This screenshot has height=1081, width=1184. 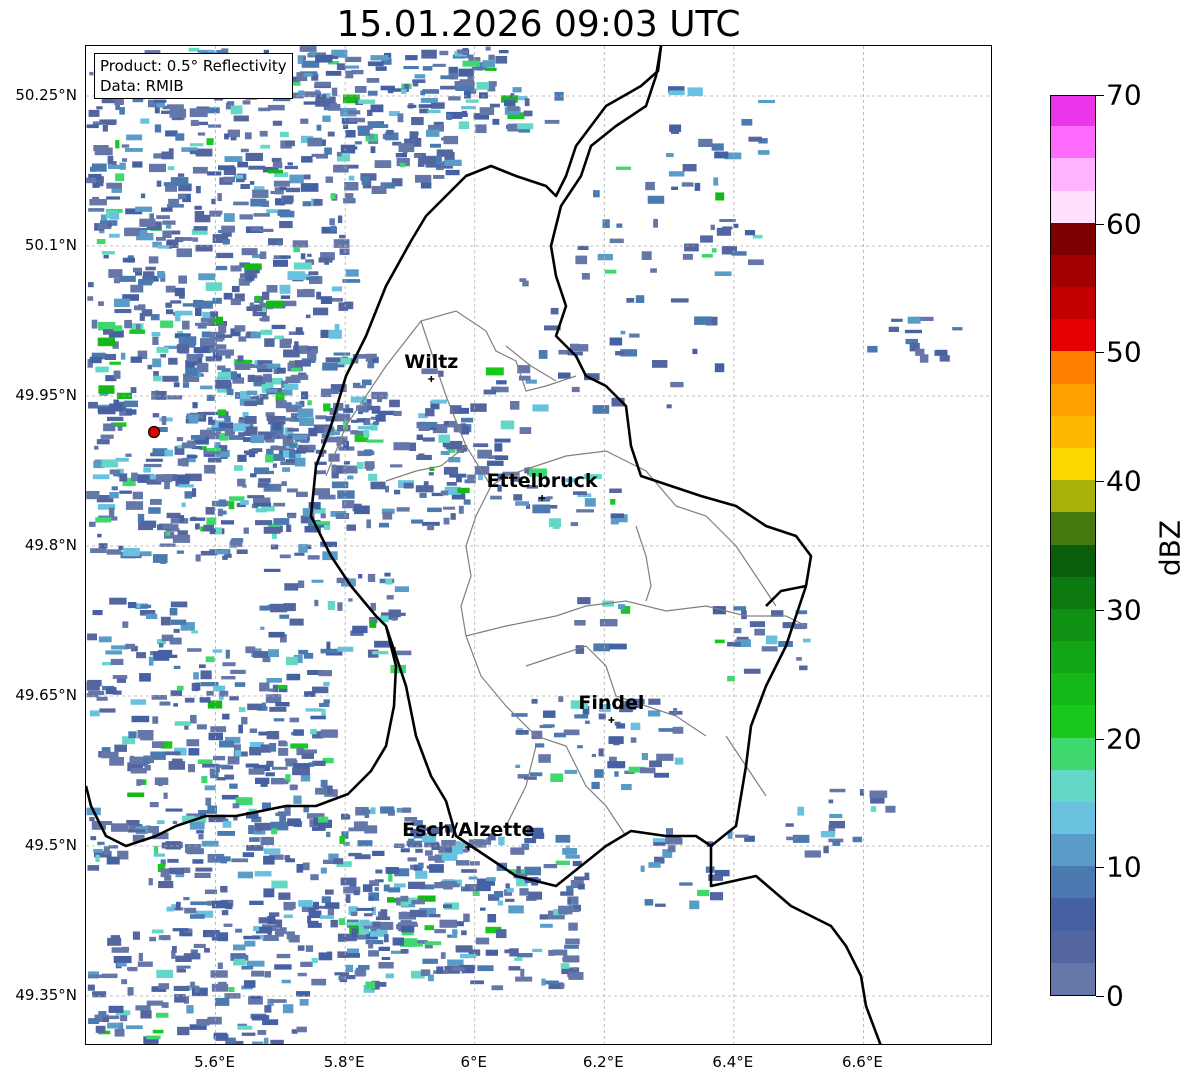 I want to click on longitude-tick-label: 5.8°E, so click(x=344, y=1062).